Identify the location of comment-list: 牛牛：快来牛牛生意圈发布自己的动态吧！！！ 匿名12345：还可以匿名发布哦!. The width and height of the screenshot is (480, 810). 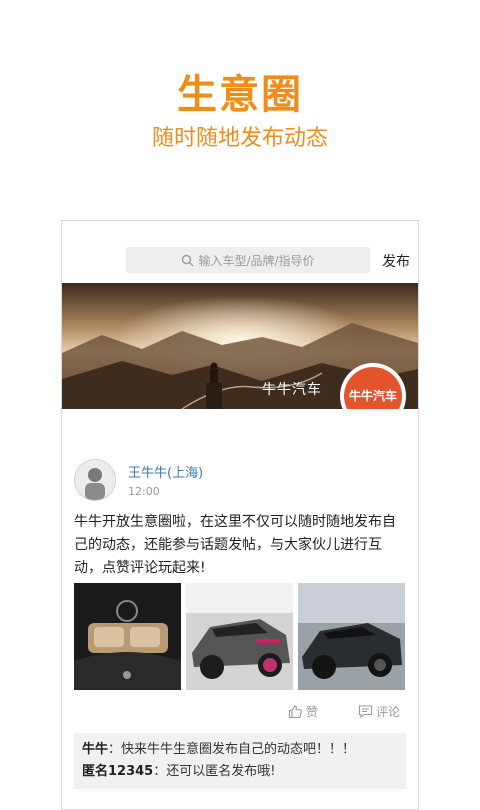
(240, 761).